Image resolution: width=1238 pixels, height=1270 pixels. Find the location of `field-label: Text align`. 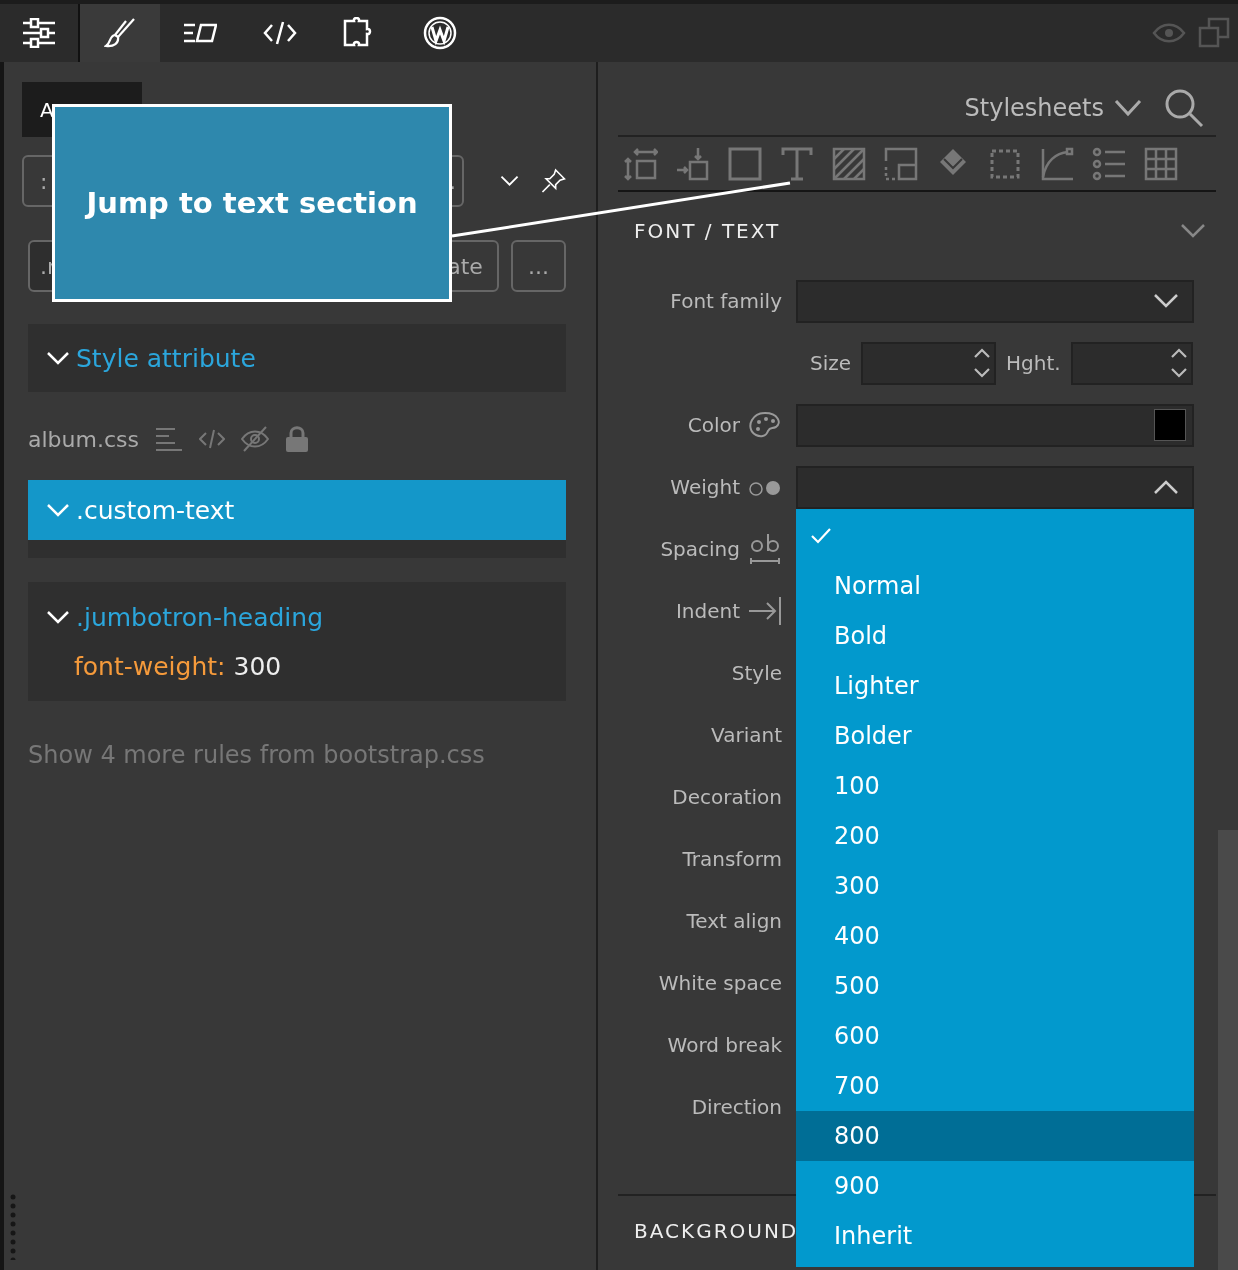

field-label: Text align is located at coordinates (734, 921).